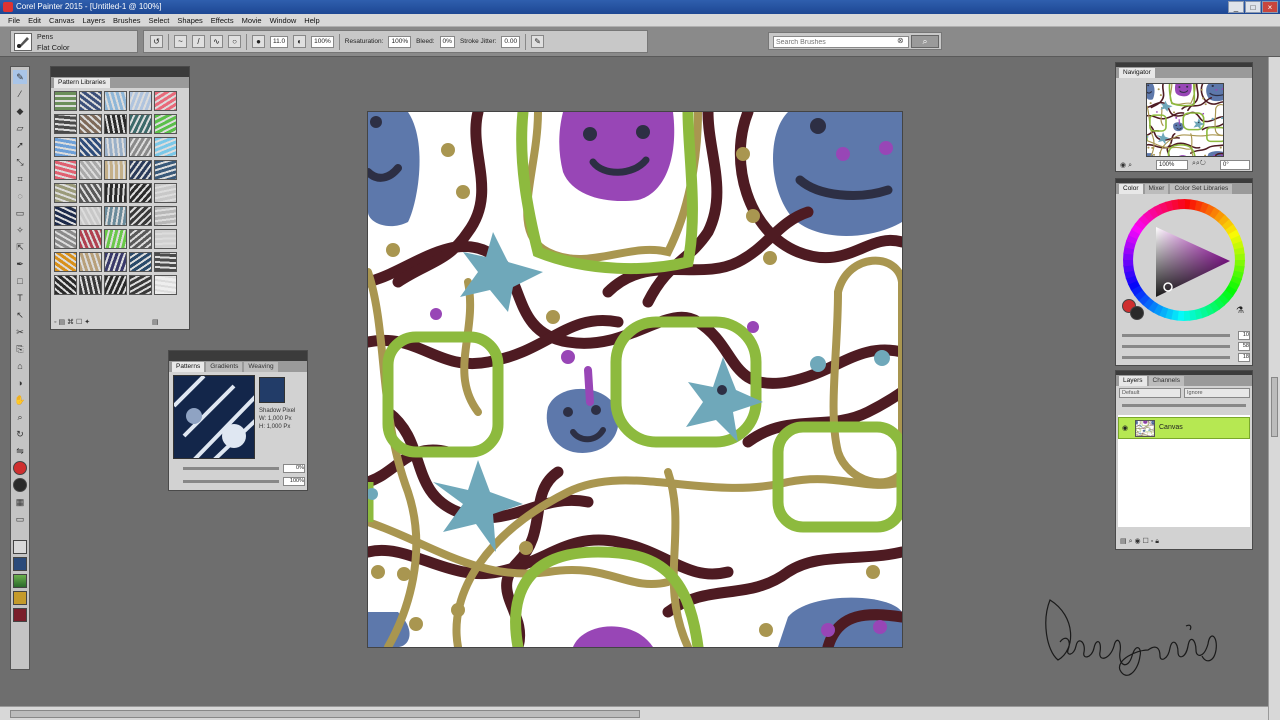 The image size is (1280, 720). What do you see at coordinates (20, 400) in the screenshot?
I see `grabber-tool-icon: ✋` at bounding box center [20, 400].